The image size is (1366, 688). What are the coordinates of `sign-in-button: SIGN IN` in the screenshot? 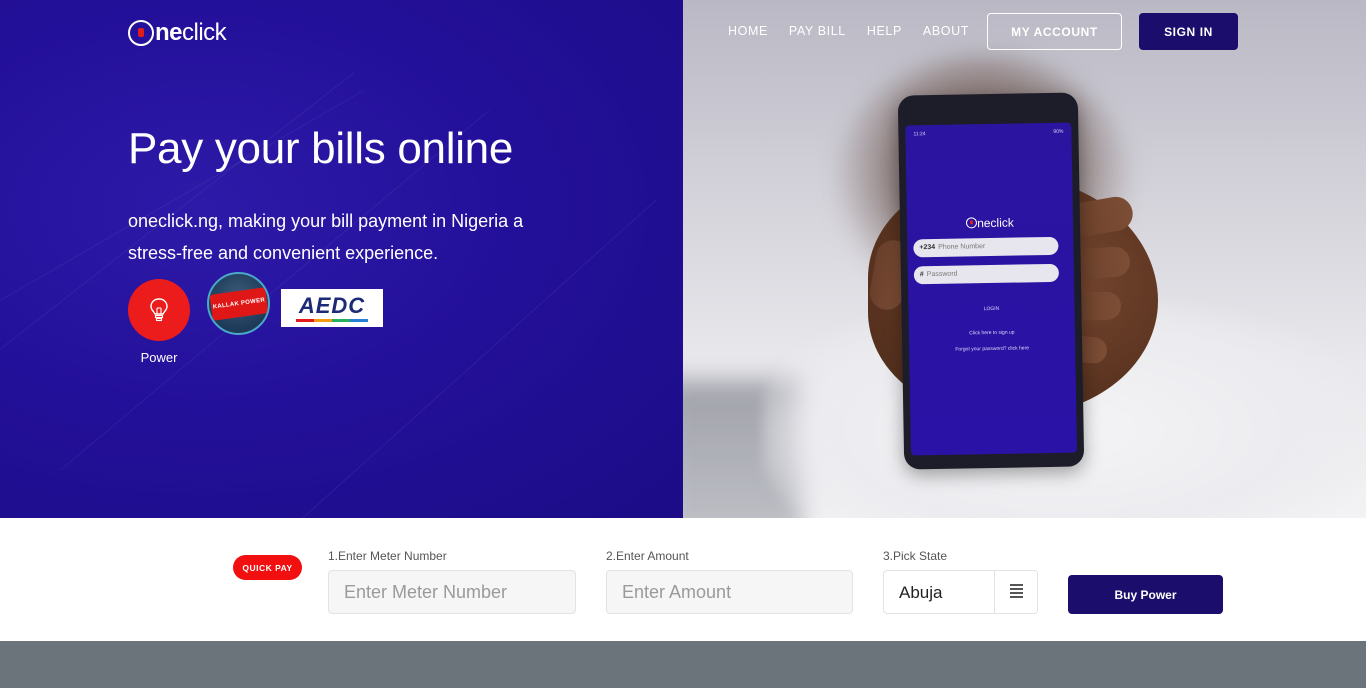 It's located at (1188, 31).